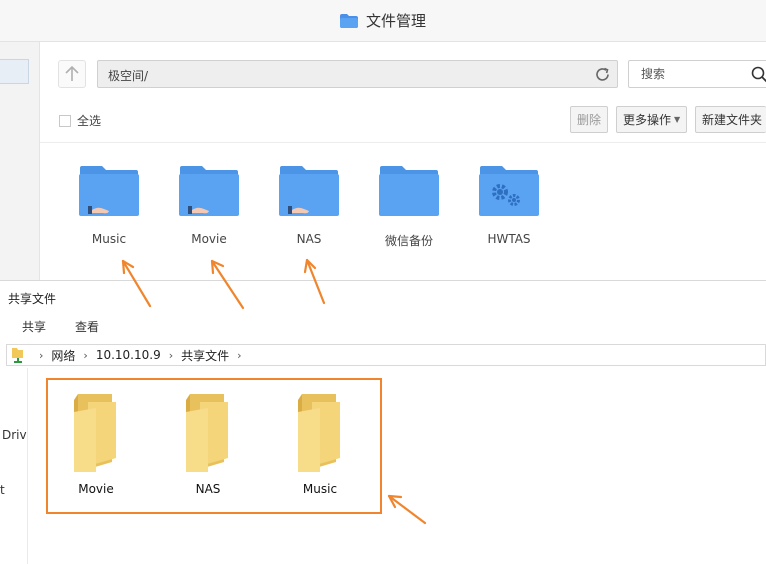  I want to click on divider, so click(403, 142).